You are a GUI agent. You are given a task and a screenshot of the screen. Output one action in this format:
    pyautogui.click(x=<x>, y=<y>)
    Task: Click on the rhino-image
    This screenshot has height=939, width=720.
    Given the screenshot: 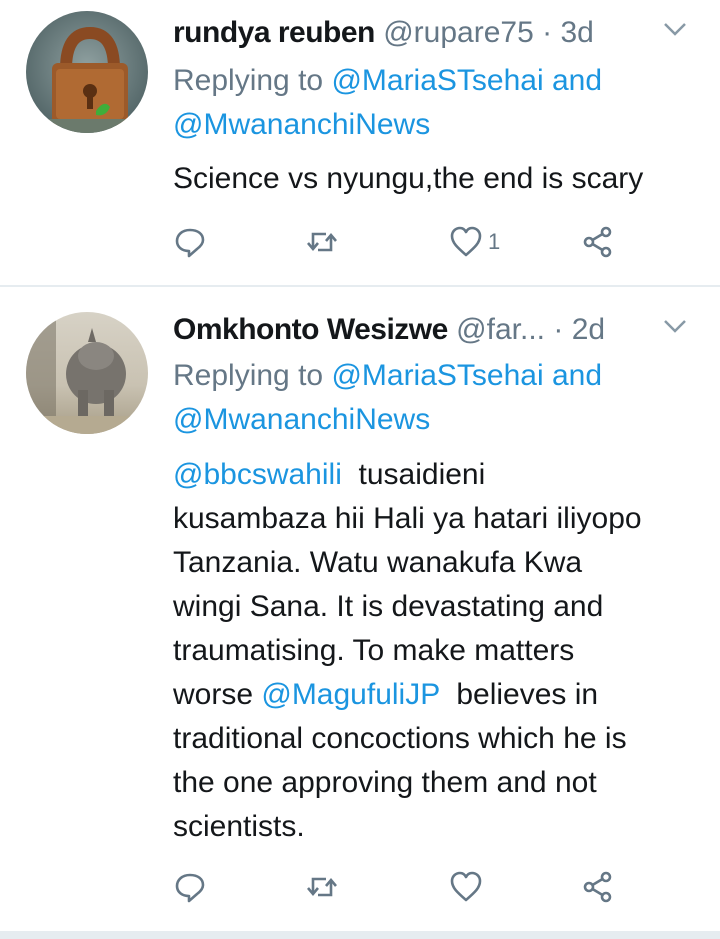 What is the action you would take?
    pyautogui.click(x=87, y=373)
    